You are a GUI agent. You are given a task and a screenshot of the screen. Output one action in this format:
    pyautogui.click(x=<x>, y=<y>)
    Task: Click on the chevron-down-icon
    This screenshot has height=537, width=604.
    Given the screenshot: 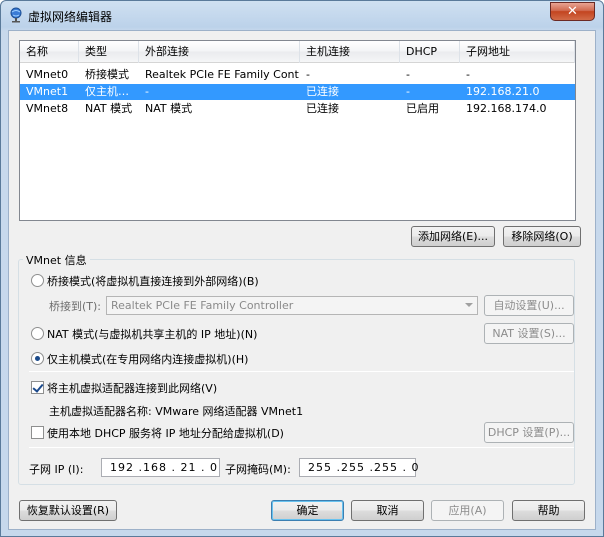 What is the action you would take?
    pyautogui.click(x=469, y=305)
    